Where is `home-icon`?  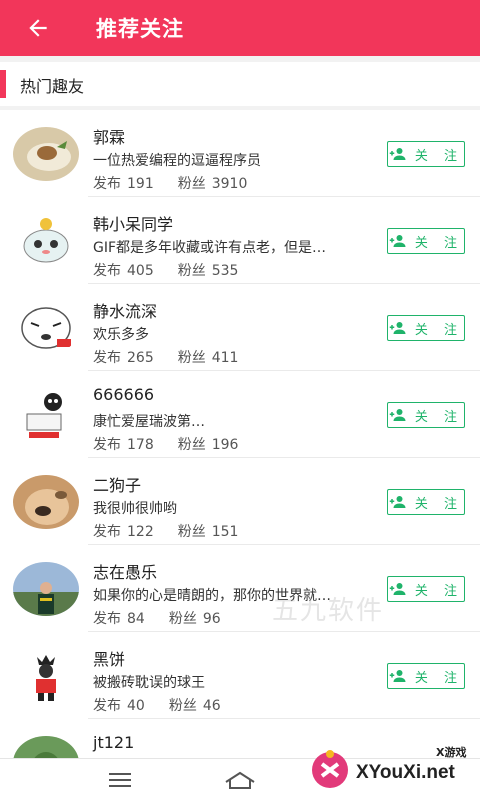
home-icon is located at coordinates (240, 780).